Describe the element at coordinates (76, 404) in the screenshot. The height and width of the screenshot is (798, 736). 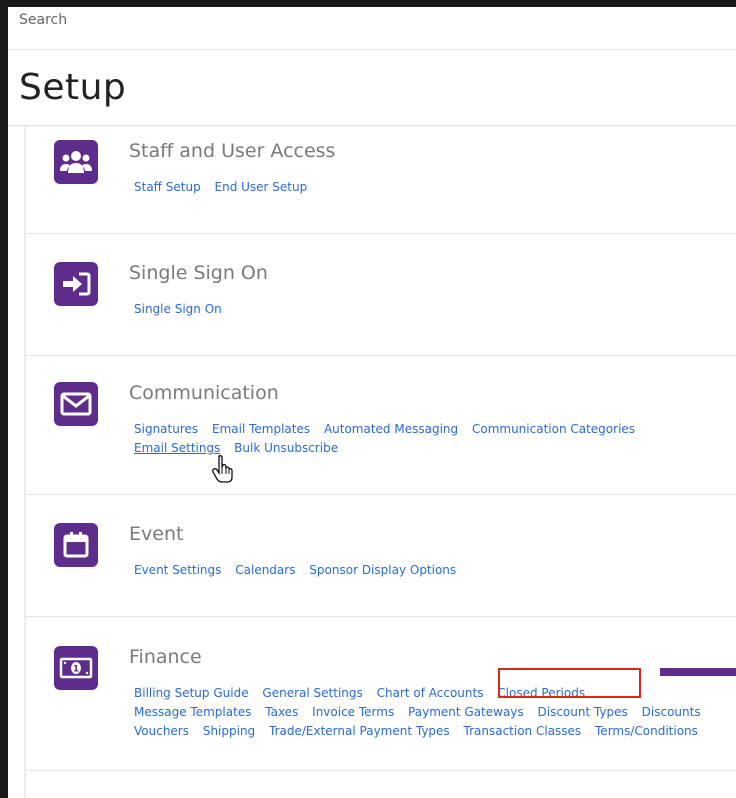
I see `envelope-icon` at that location.